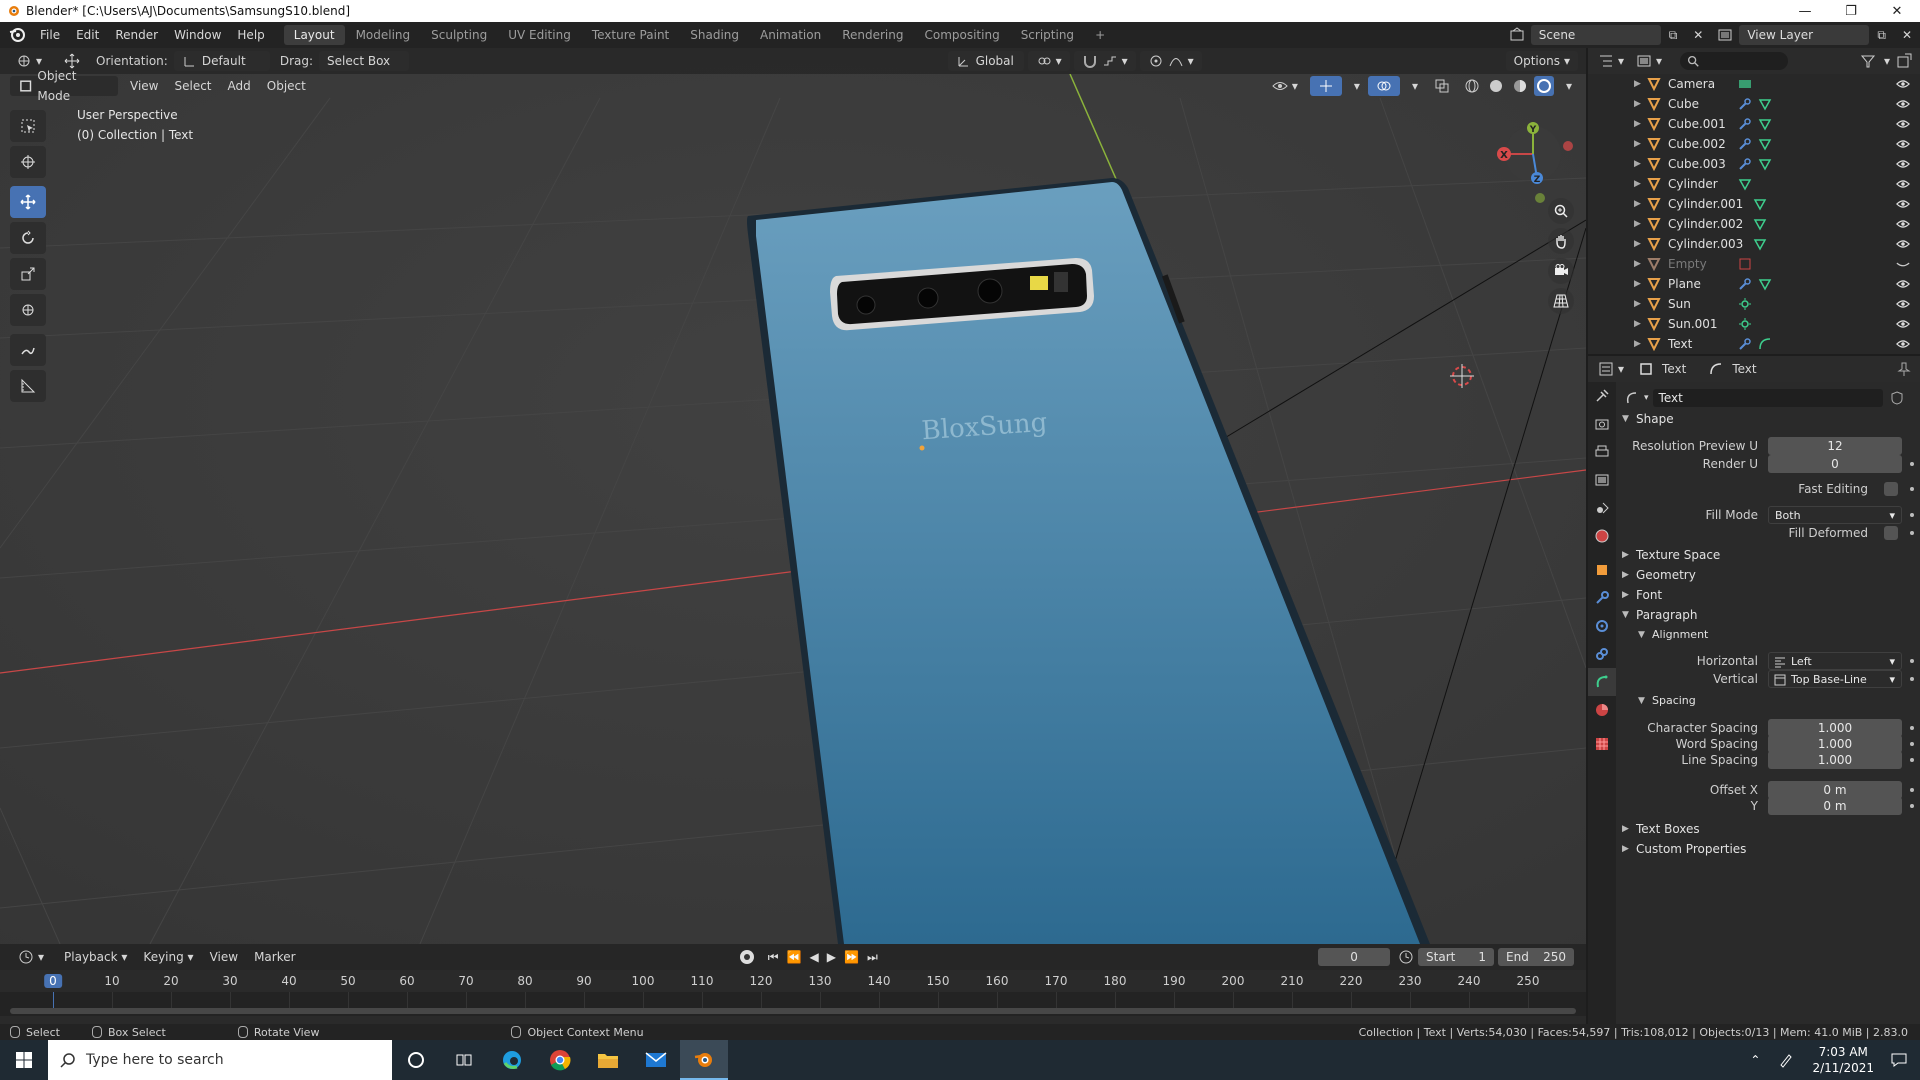 The height and width of the screenshot is (1080, 1920). Describe the element at coordinates (1517, 35) in the screenshot. I see `scene-icon` at that location.